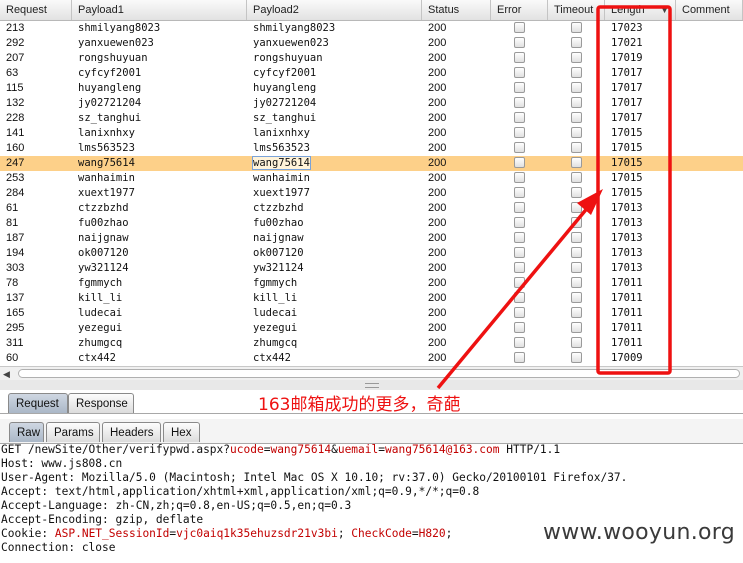 This screenshot has height=563, width=743. What do you see at coordinates (576, 10) in the screenshot?
I see `column-header-timeout: Timeout` at bounding box center [576, 10].